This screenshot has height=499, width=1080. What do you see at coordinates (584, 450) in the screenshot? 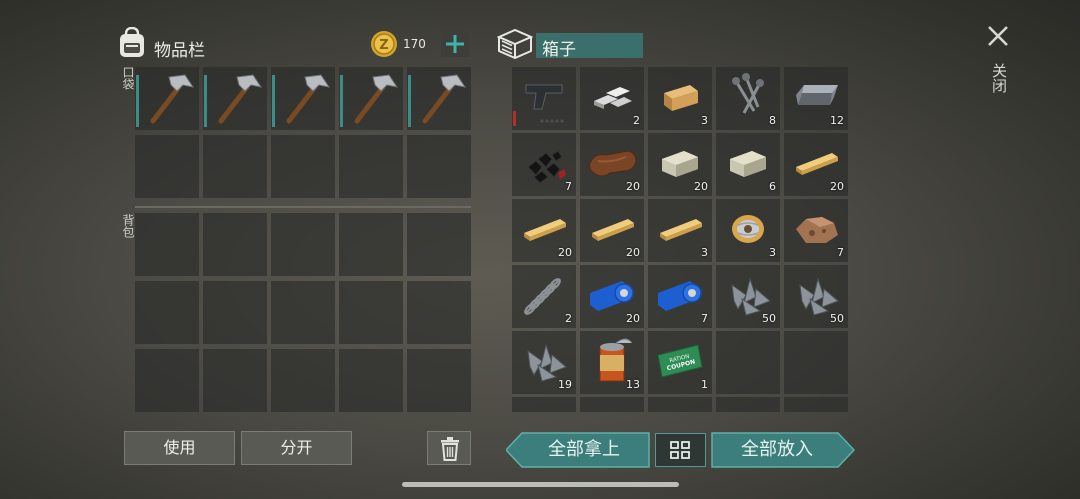
I see `take-all-button: 全部拿上` at bounding box center [584, 450].